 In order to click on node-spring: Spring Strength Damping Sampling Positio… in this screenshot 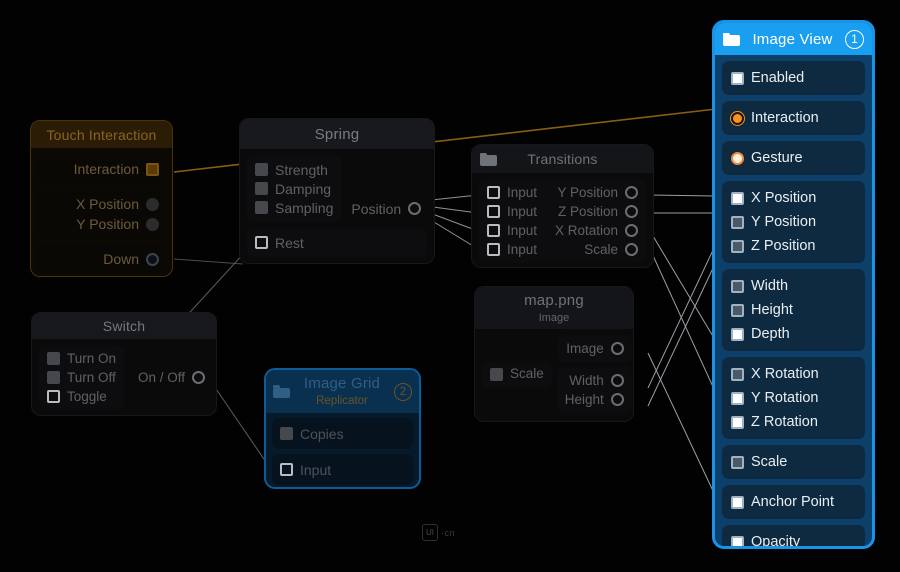, I will do `click(337, 191)`.